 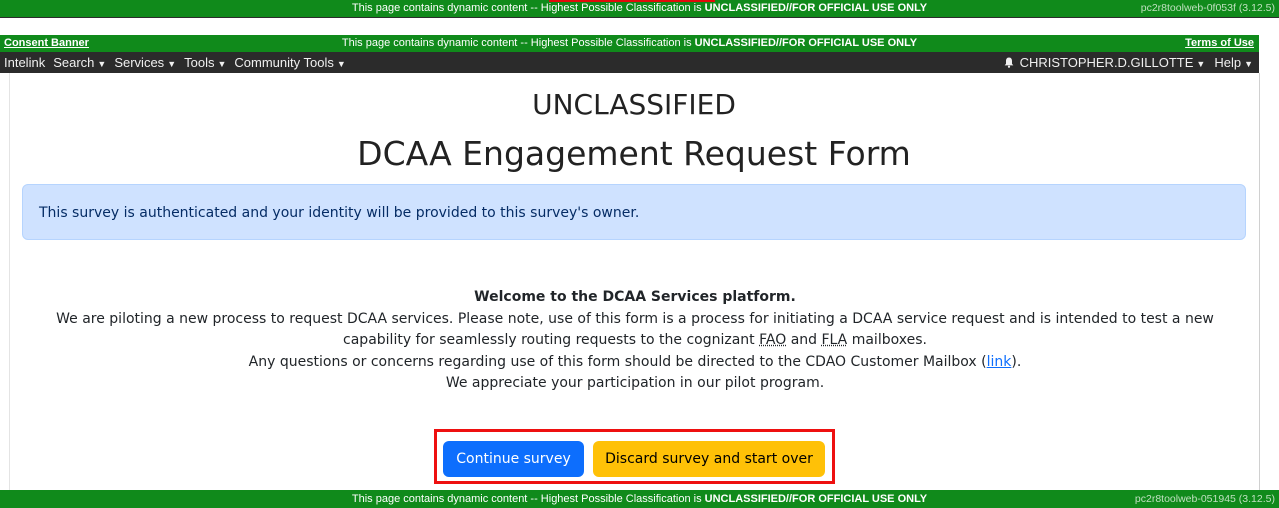 I want to click on abbr-fao: FAO, so click(x=772, y=340).